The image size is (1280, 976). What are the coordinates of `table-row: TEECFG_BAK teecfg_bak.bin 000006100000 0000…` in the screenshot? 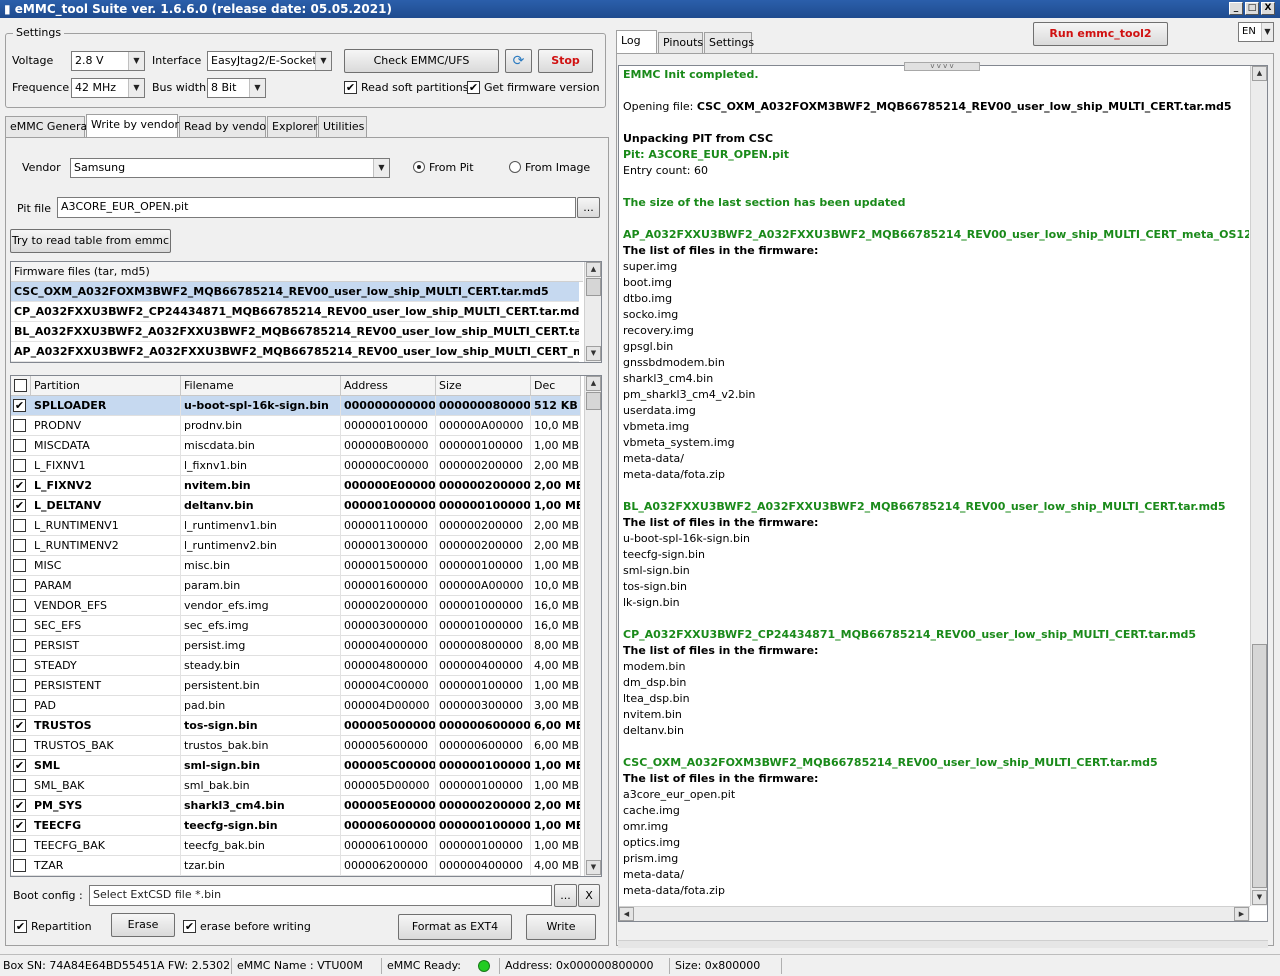 It's located at (296, 846).